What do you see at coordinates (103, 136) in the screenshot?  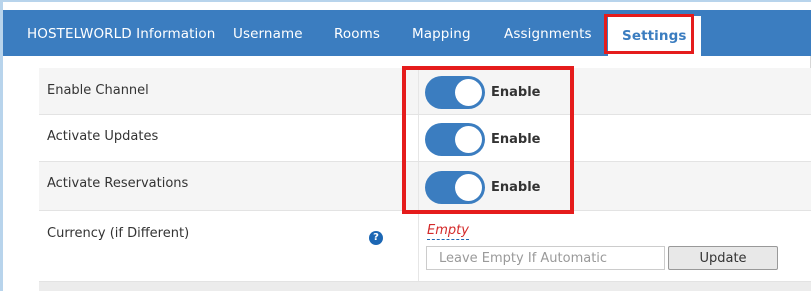 I see `setting-label: Activate Updates` at bounding box center [103, 136].